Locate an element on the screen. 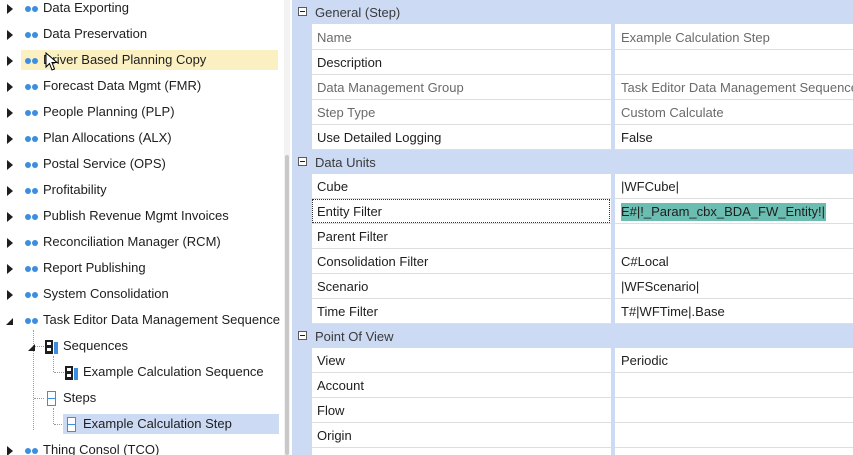  tree-item-publish-revenue: Publish Revenue Mgmt Invoices is located at coordinates (142, 217).